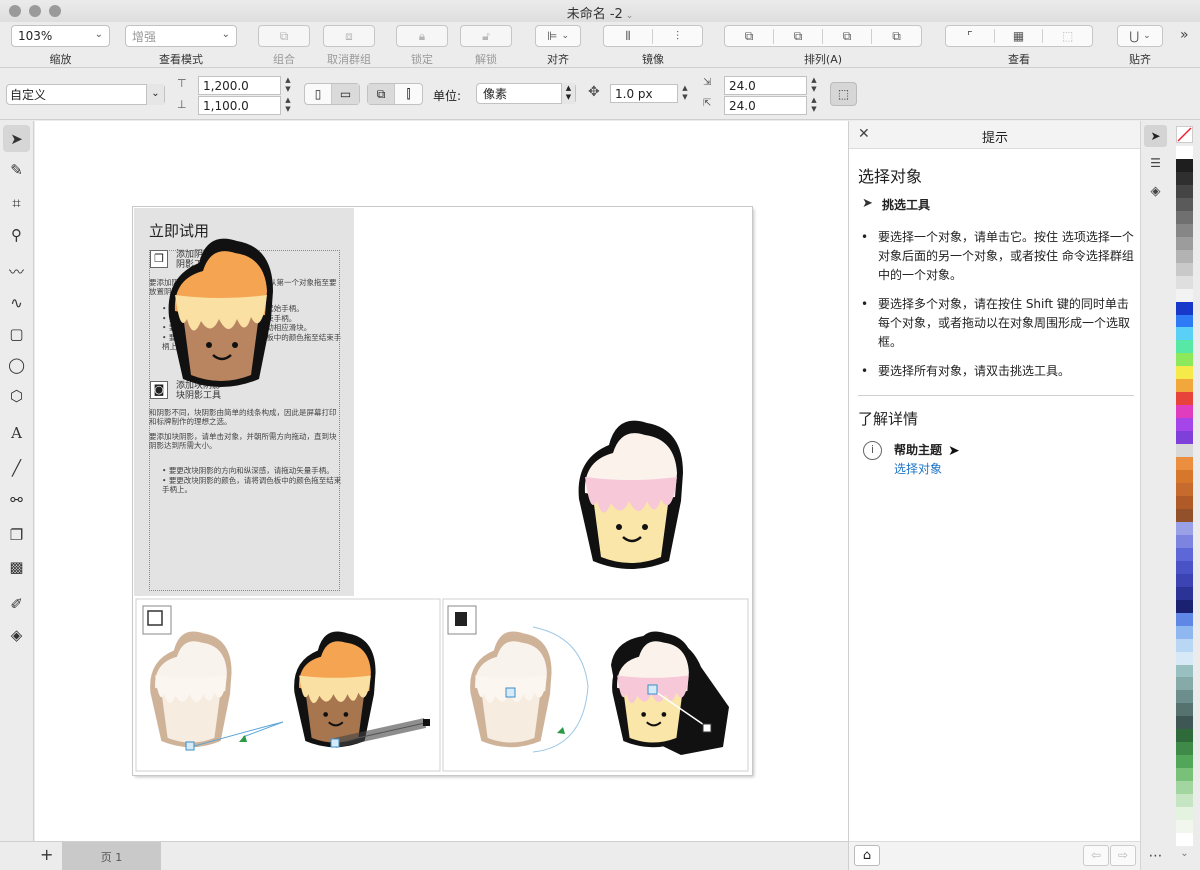 The image size is (1200, 870). What do you see at coordinates (60, 36) in the screenshot?
I see `zoom-select: 103% ⌄` at bounding box center [60, 36].